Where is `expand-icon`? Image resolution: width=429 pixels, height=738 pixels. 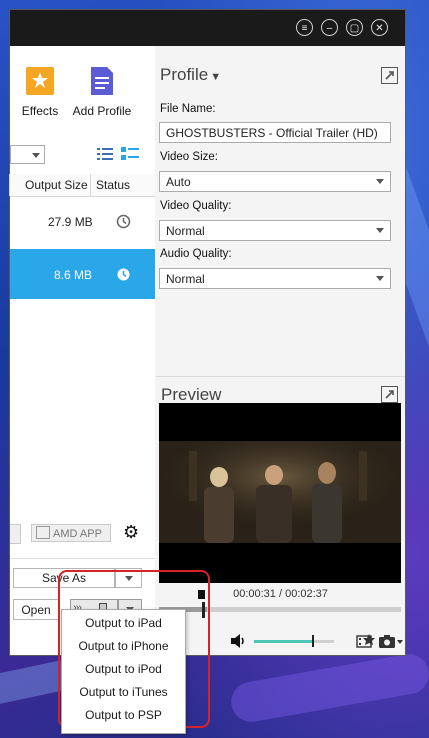
expand-icon is located at coordinates (389, 75).